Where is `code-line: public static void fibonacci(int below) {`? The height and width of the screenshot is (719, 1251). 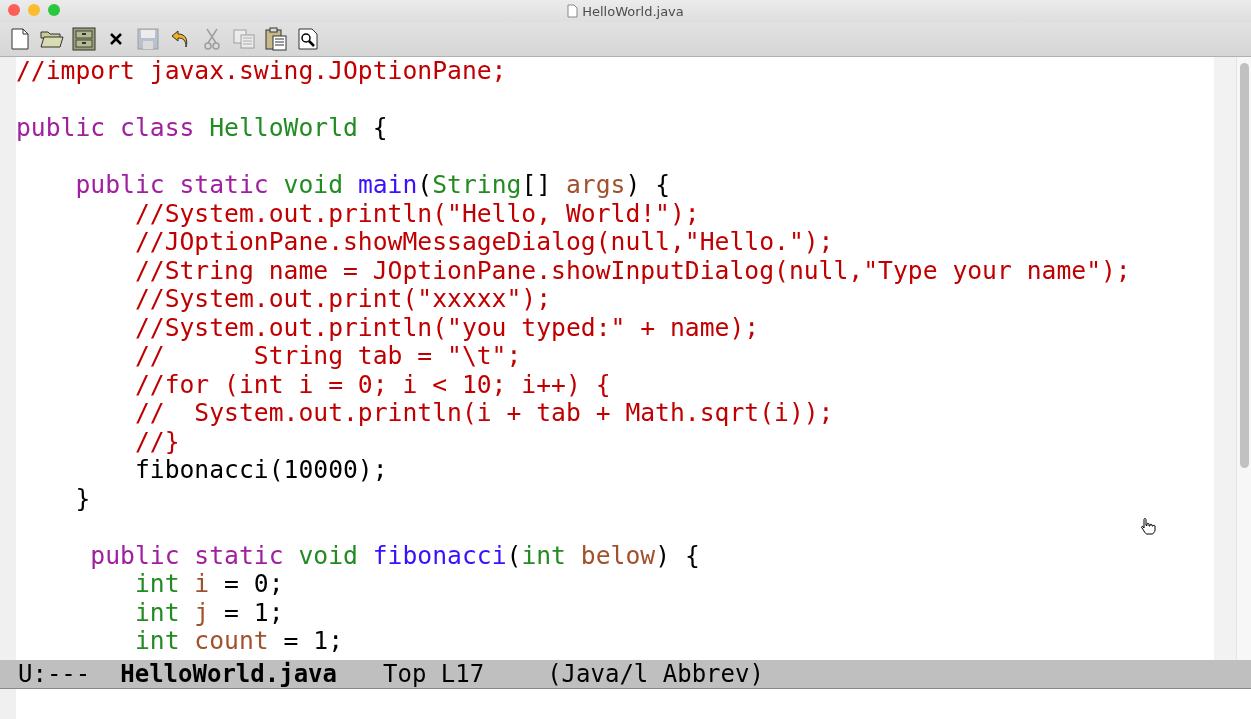 code-line: public static void fibonacci(int below) { is located at coordinates (395, 555).